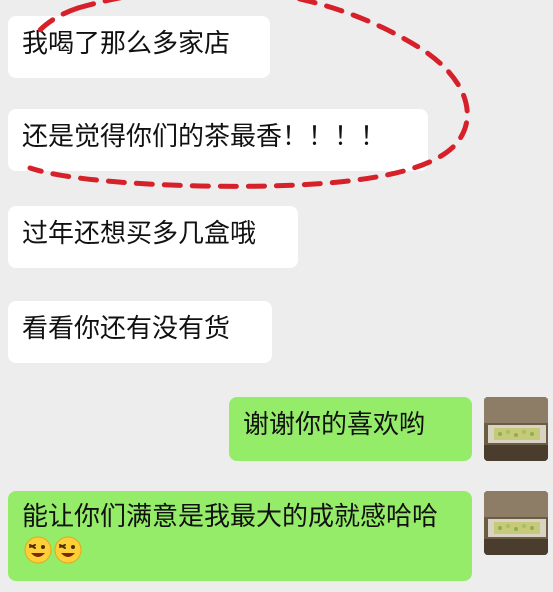 This screenshot has width=553, height=592. I want to click on message-bubble-outgoing: 谢谢你的喜欢哟, so click(350, 429).